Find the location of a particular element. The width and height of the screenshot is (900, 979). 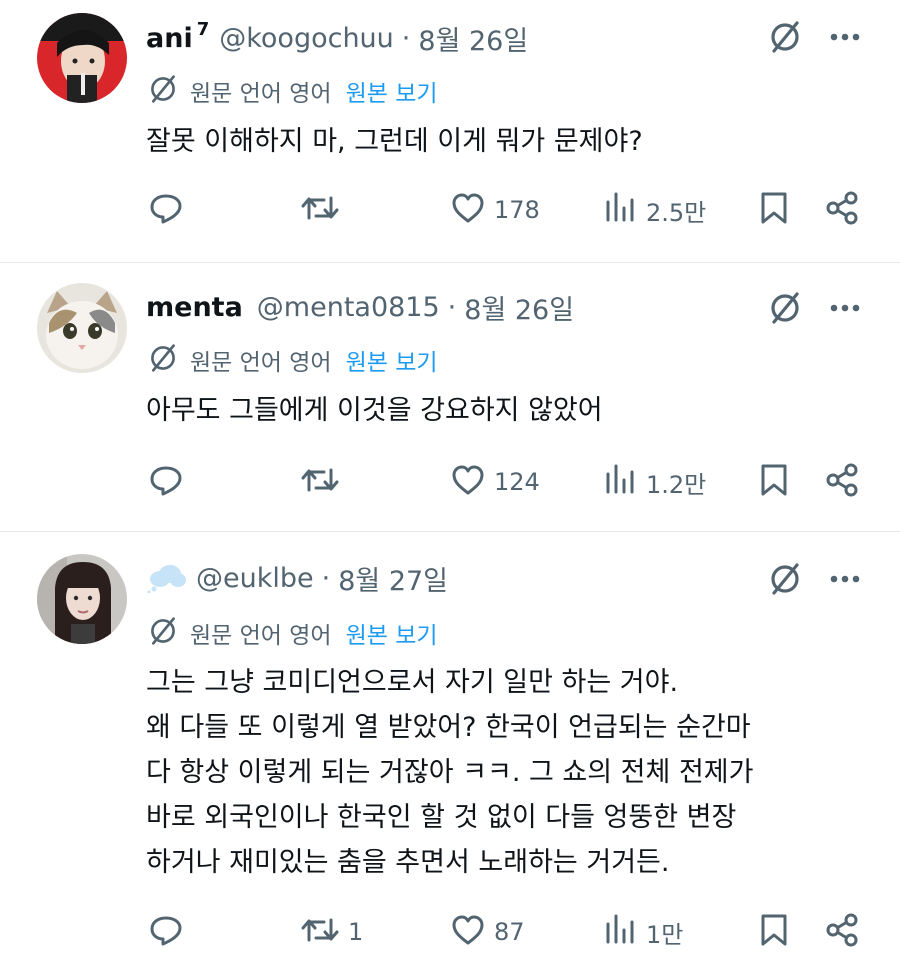

like-button: 124 is located at coordinates (495, 482).